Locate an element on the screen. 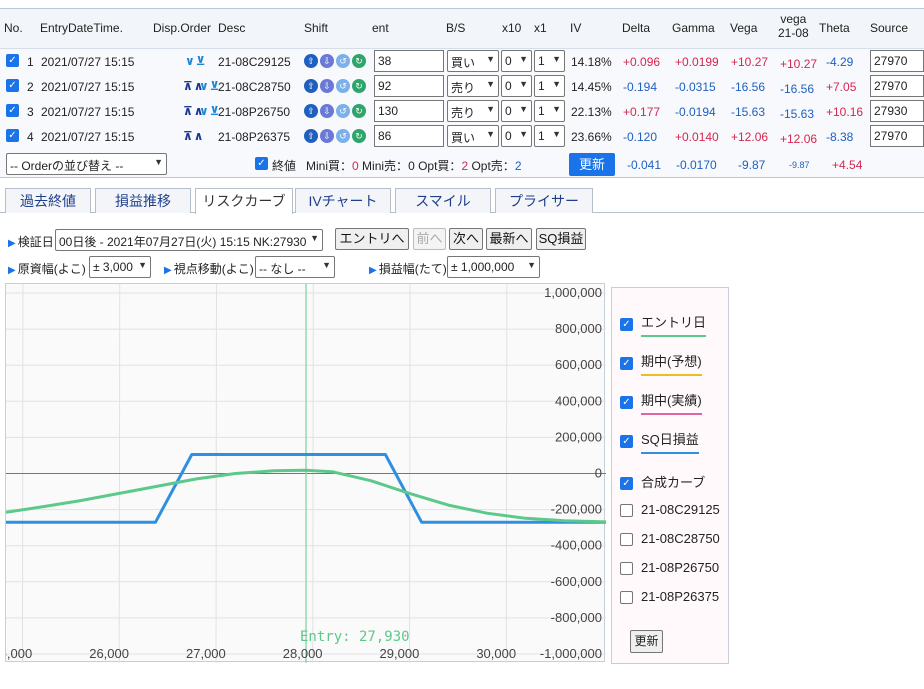 This screenshot has height=689, width=924. row-delta: -0.120 is located at coordinates (640, 137).